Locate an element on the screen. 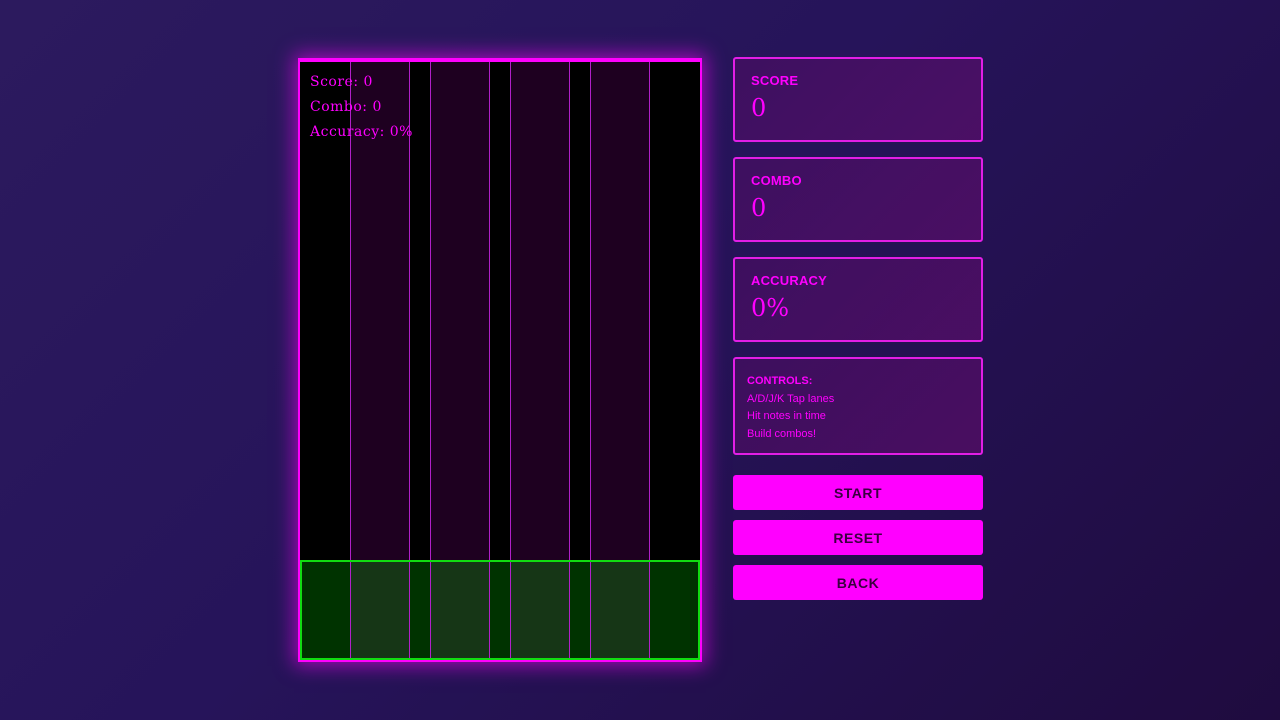 This screenshot has width=1280, height=720. score-value: 0 is located at coordinates (759, 108).